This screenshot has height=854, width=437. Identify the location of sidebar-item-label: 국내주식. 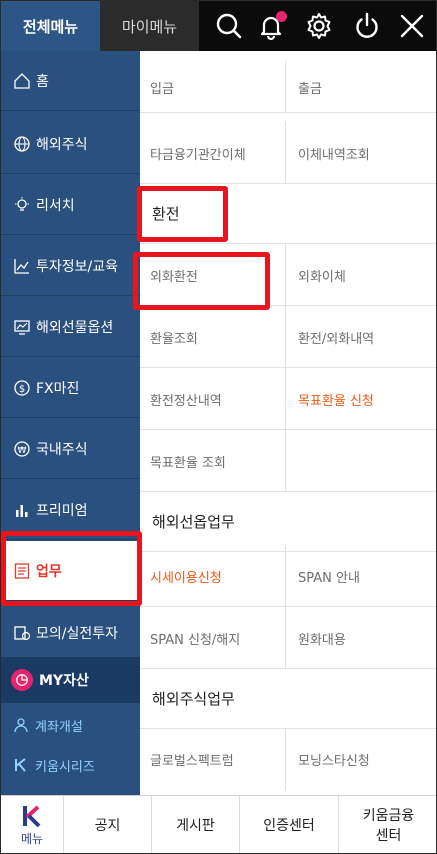
(62, 449).